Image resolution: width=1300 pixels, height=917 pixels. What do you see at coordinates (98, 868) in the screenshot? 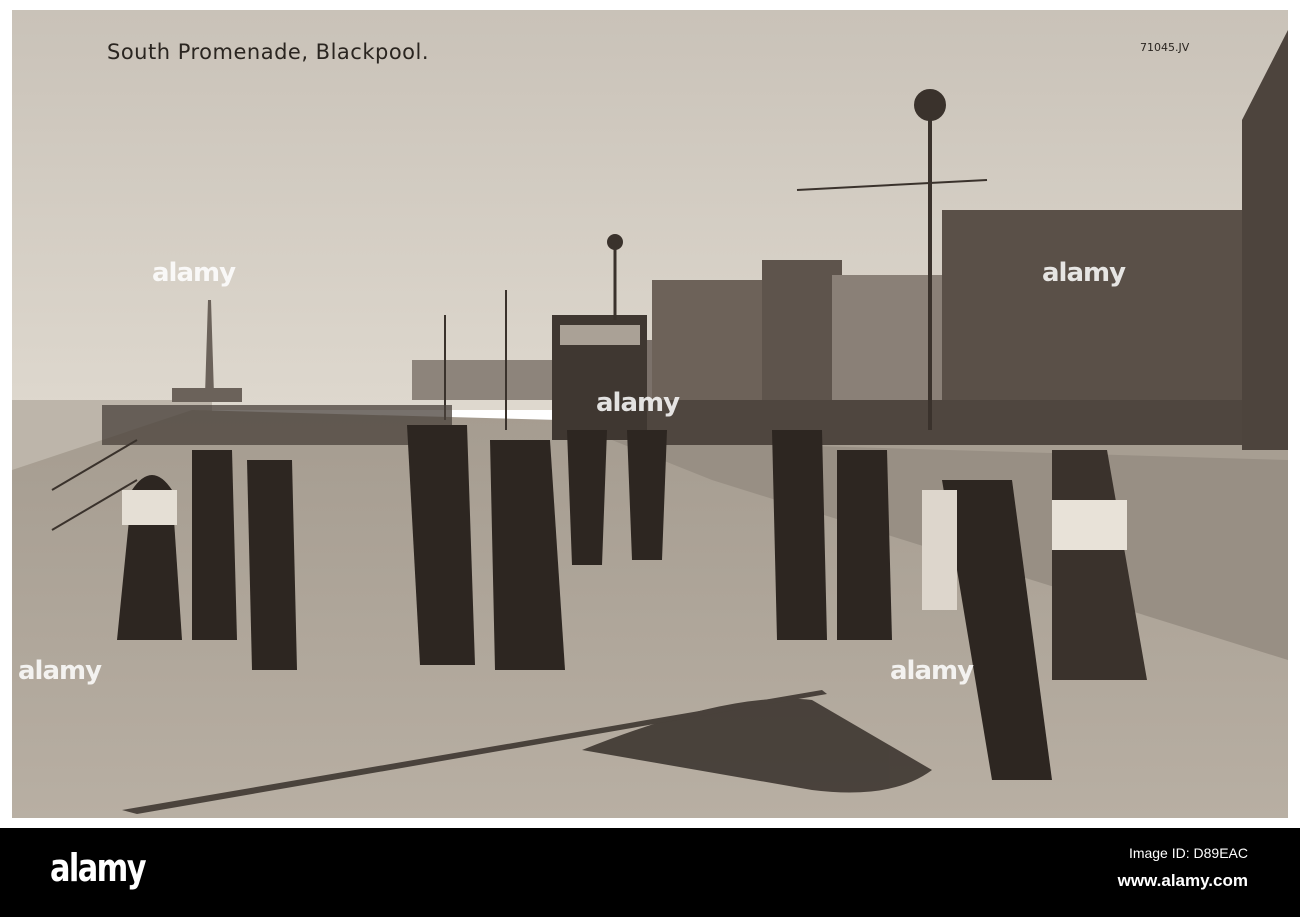
I see `alamy-logo: alamy` at bounding box center [98, 868].